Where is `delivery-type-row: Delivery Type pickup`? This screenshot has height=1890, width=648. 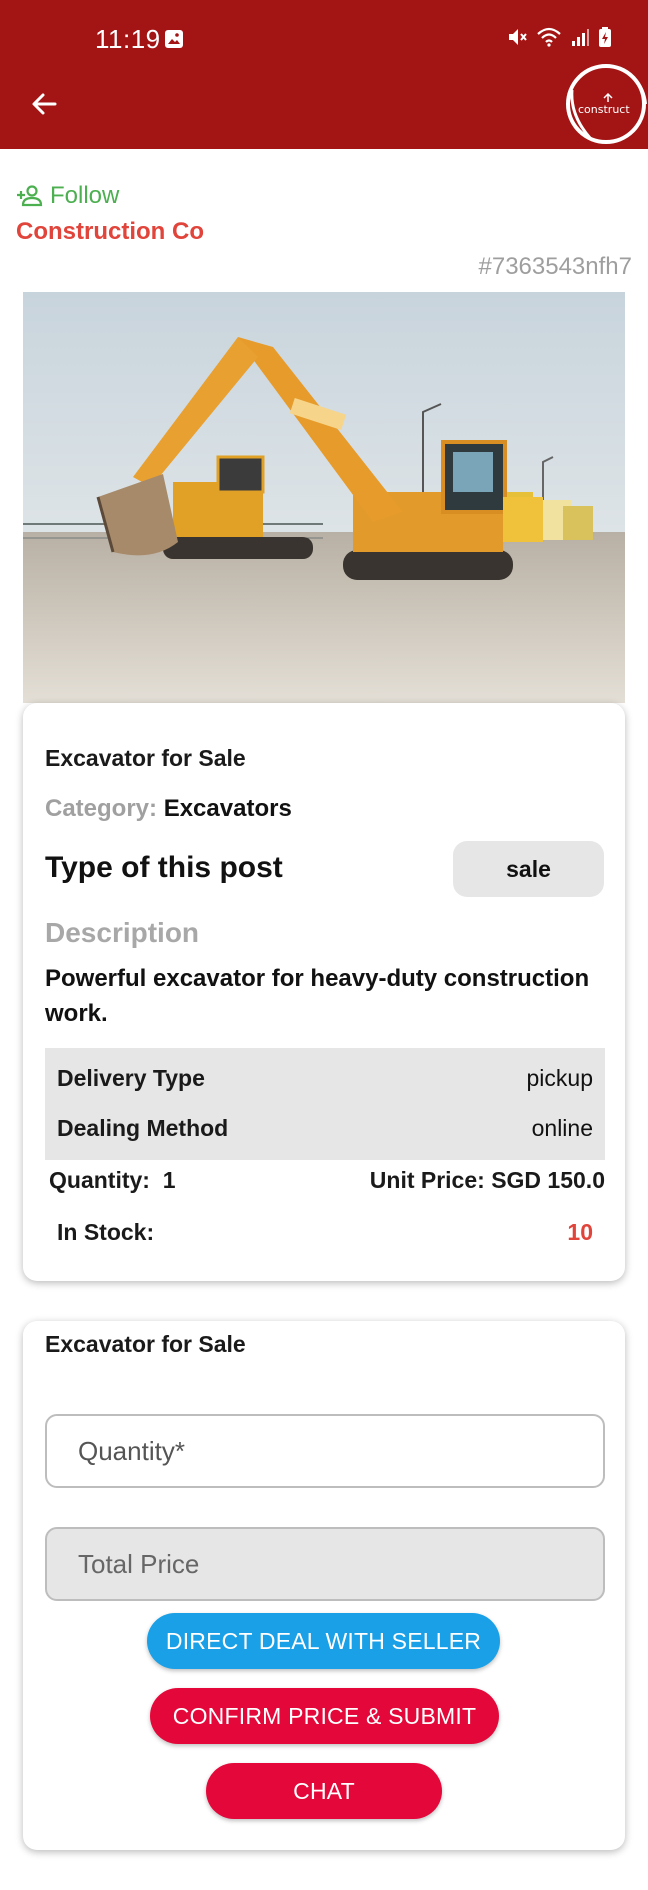
delivery-type-row: Delivery Type pickup is located at coordinates (325, 1078).